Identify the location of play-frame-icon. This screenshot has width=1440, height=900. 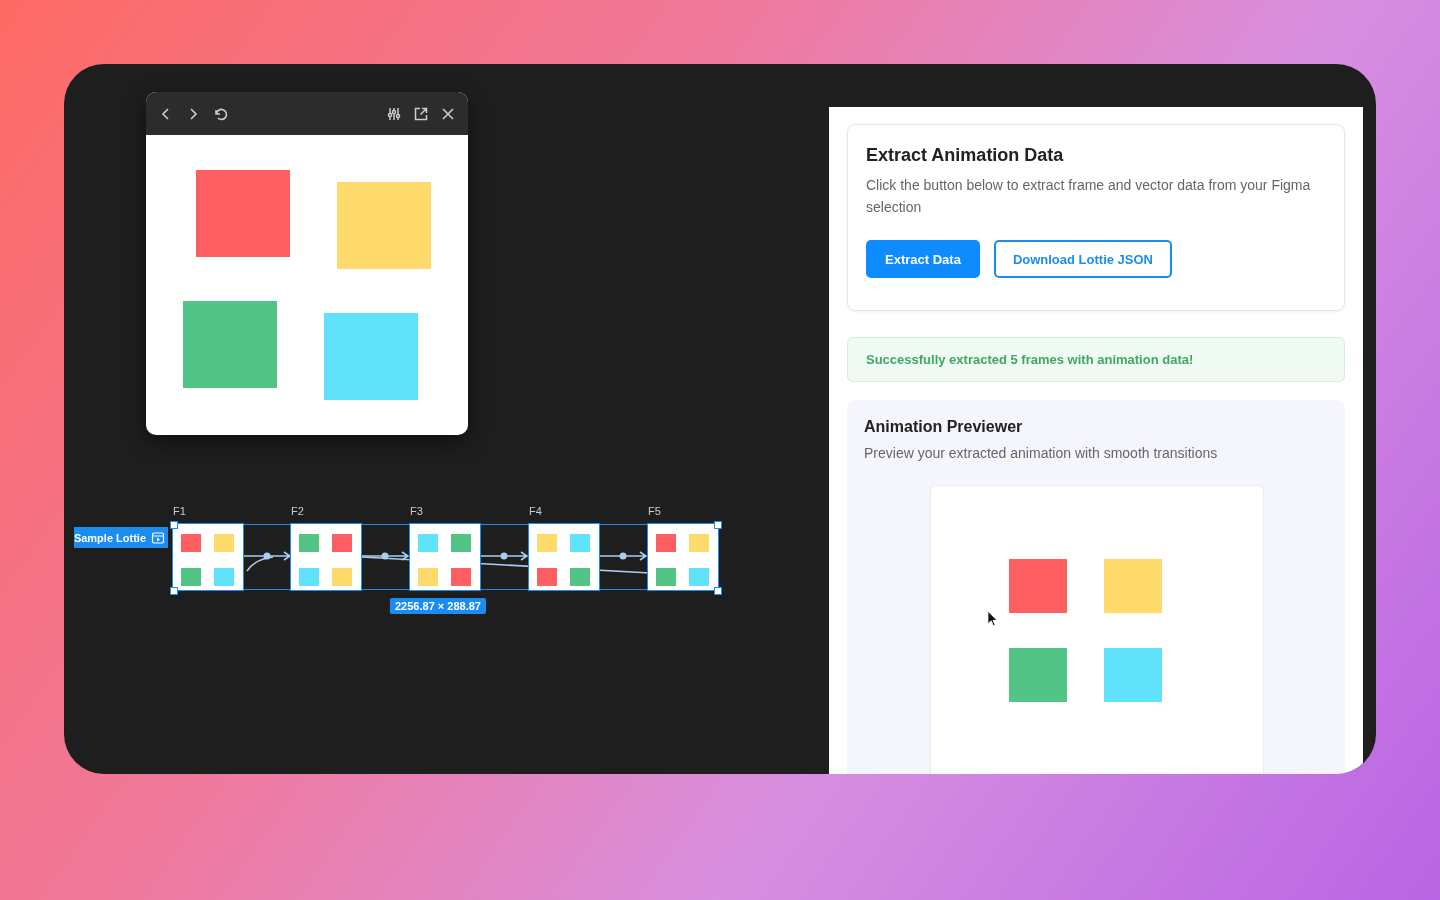
(158, 537).